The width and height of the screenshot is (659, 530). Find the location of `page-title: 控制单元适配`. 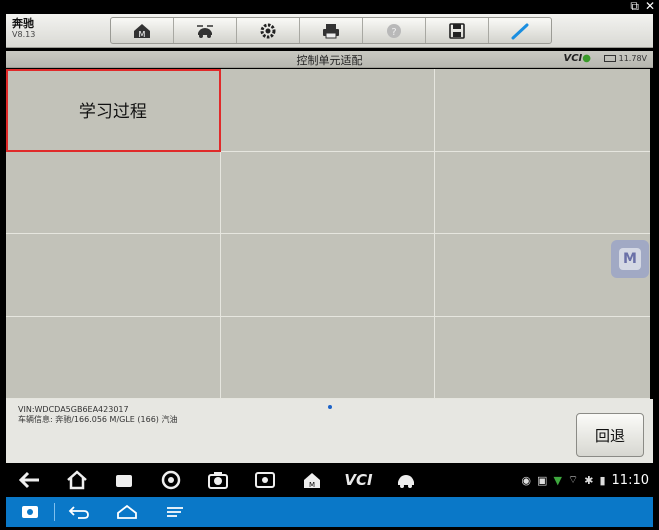

page-title: 控制单元适配 is located at coordinates (329, 60).